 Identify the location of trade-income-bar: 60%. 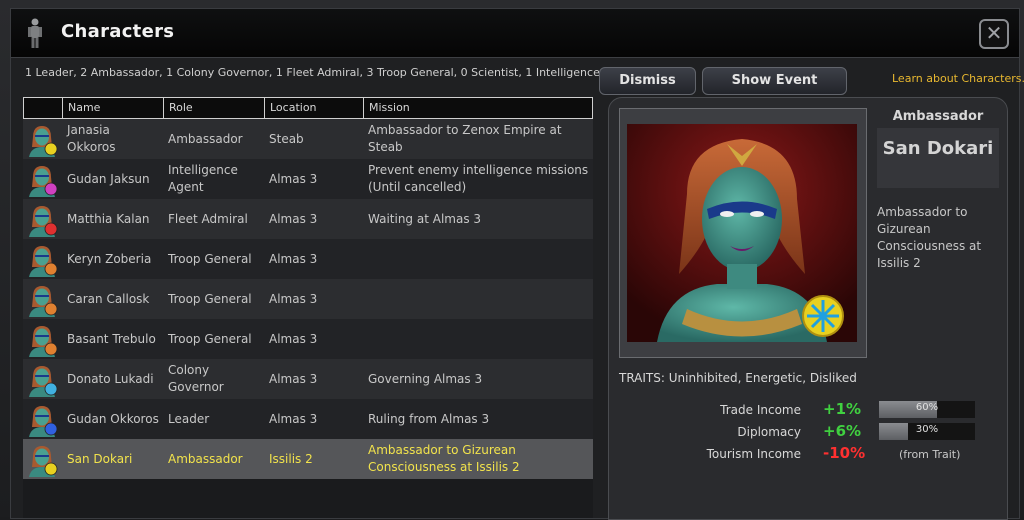
(927, 409).